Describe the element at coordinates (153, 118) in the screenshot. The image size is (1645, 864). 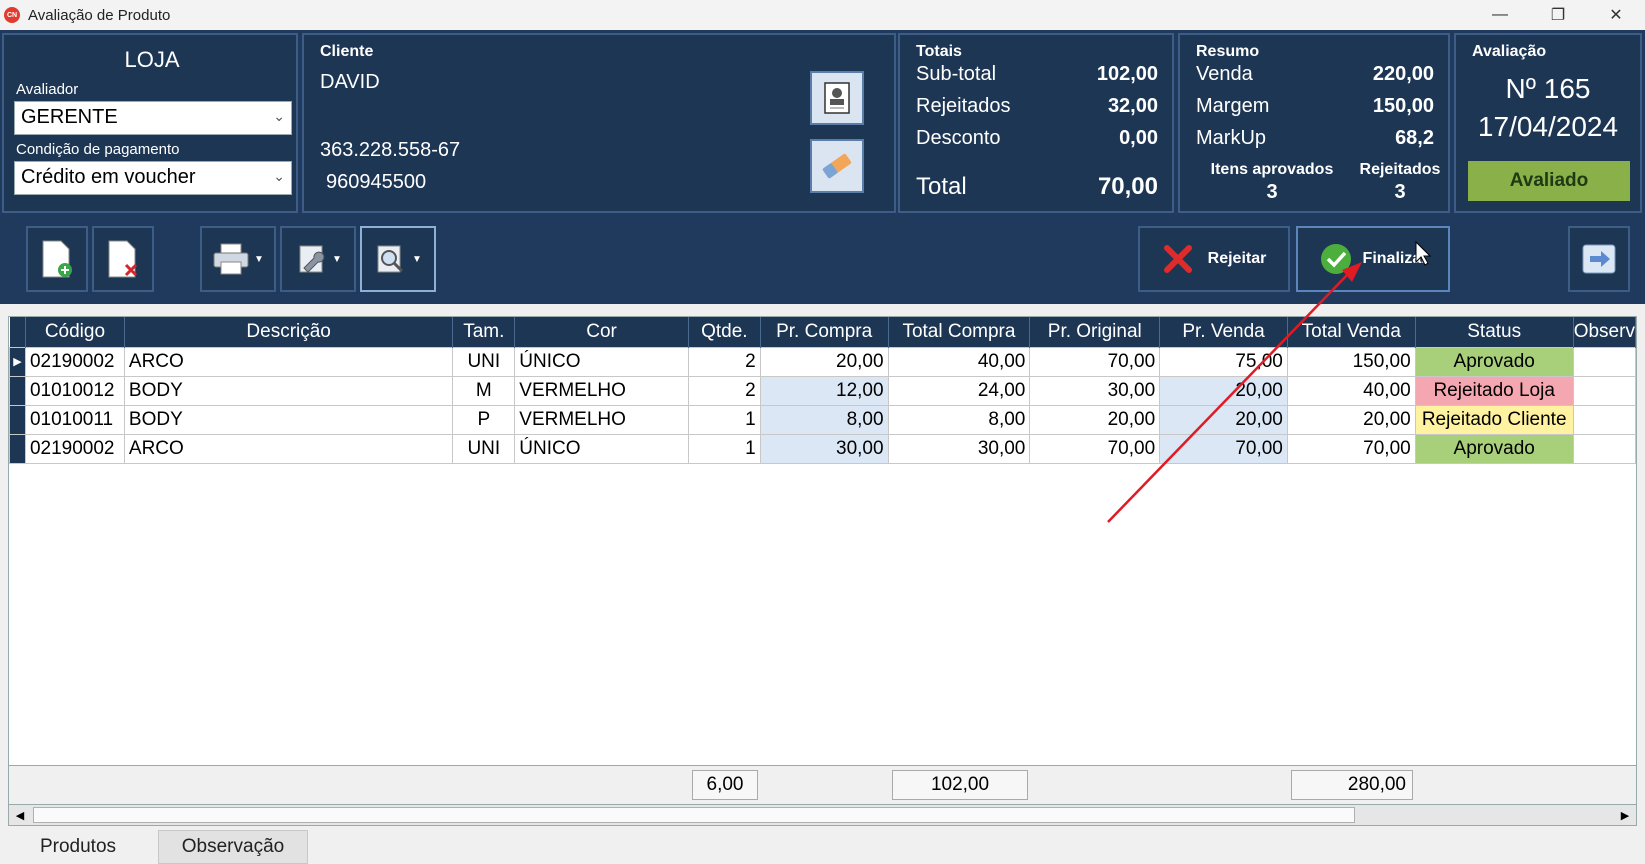
I see `avaliador-select: GERENTE ⌄` at that location.